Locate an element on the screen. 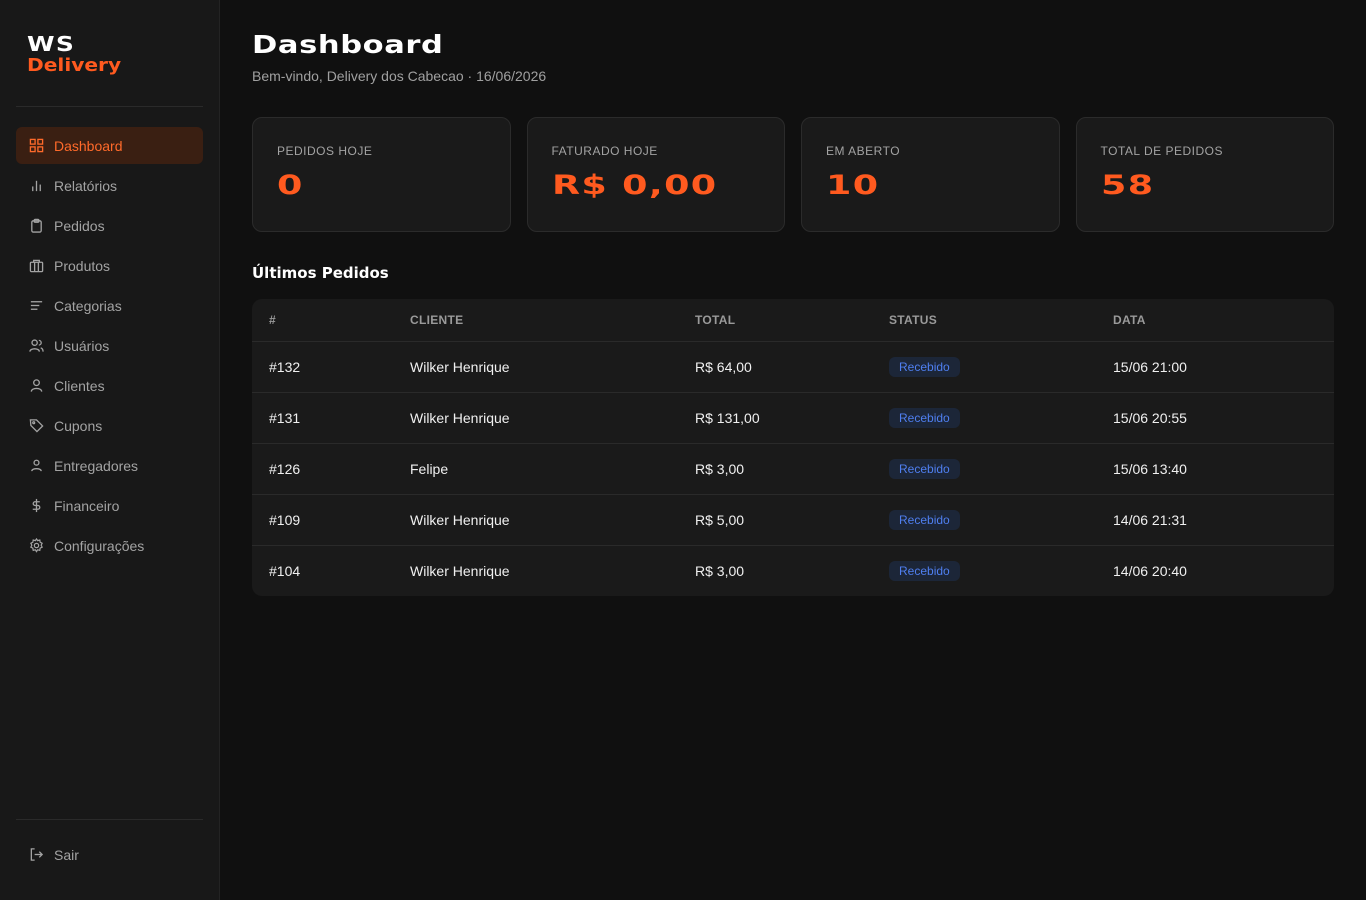 The width and height of the screenshot is (1366, 900). tag-icon is located at coordinates (36, 426).